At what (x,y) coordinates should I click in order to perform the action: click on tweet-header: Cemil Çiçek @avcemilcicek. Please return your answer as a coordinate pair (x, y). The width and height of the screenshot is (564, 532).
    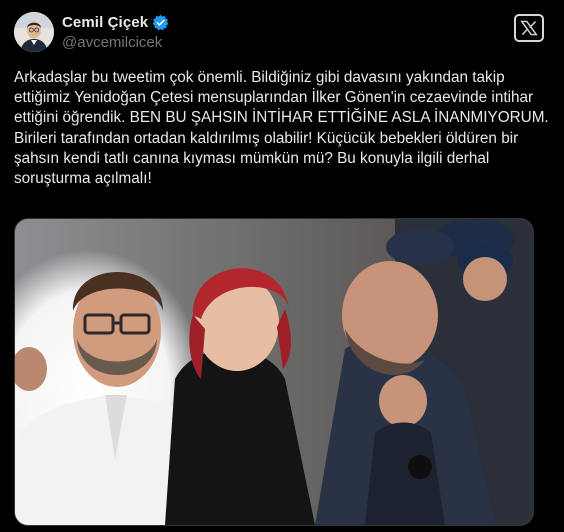
    Looking at the image, I should click on (282, 34).